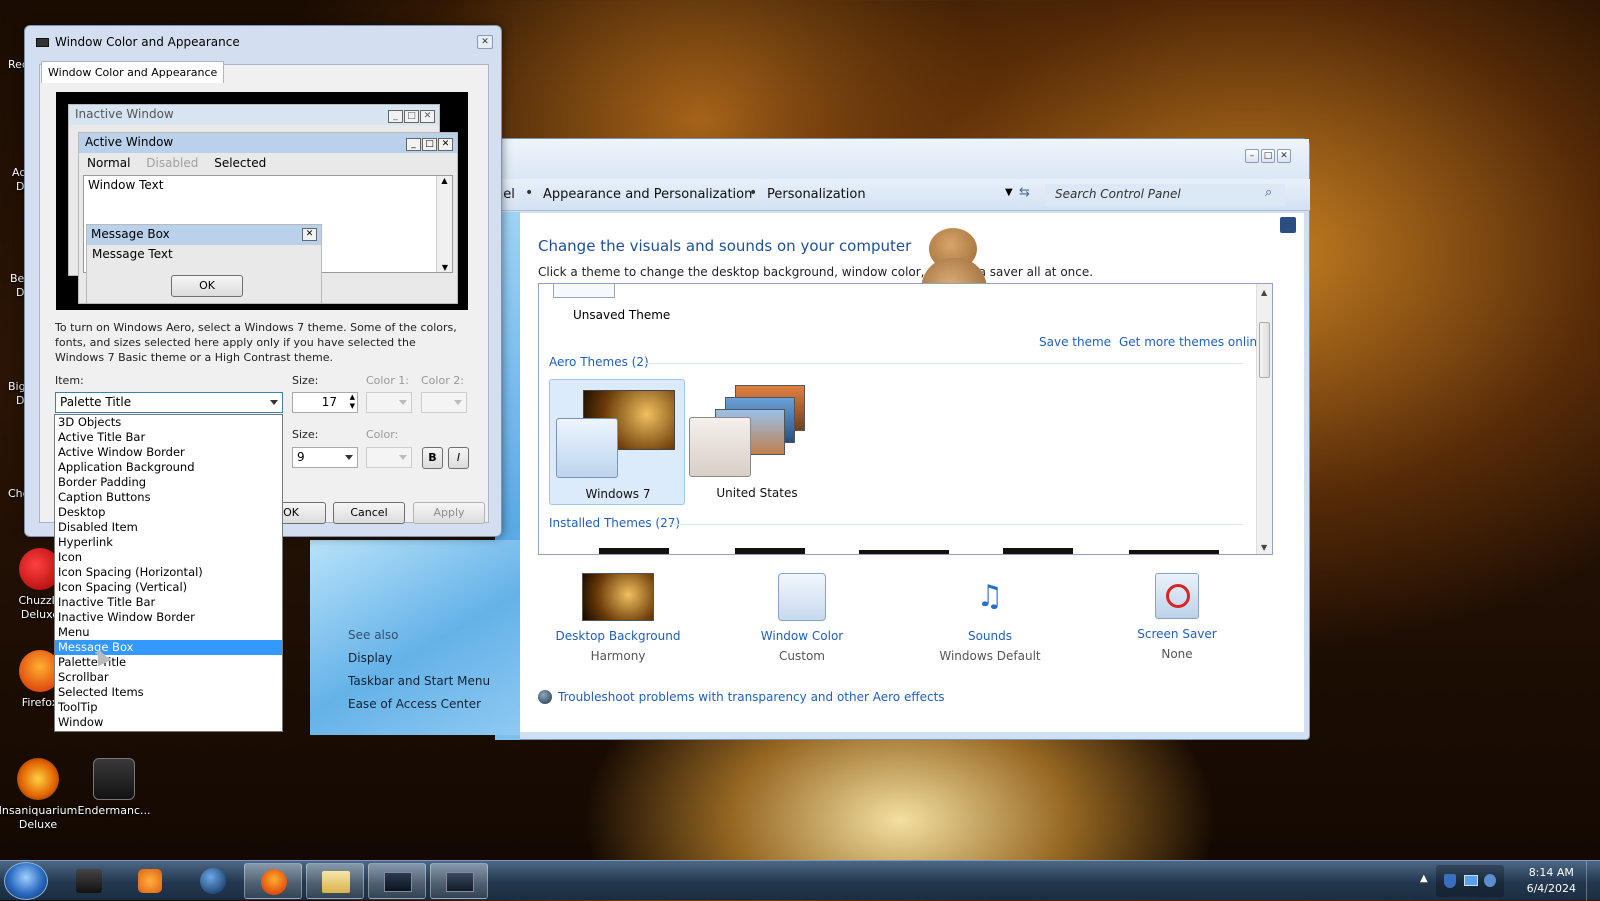 The height and width of the screenshot is (901, 1600). I want to click on spin-up-icon: ▲, so click(352, 397).